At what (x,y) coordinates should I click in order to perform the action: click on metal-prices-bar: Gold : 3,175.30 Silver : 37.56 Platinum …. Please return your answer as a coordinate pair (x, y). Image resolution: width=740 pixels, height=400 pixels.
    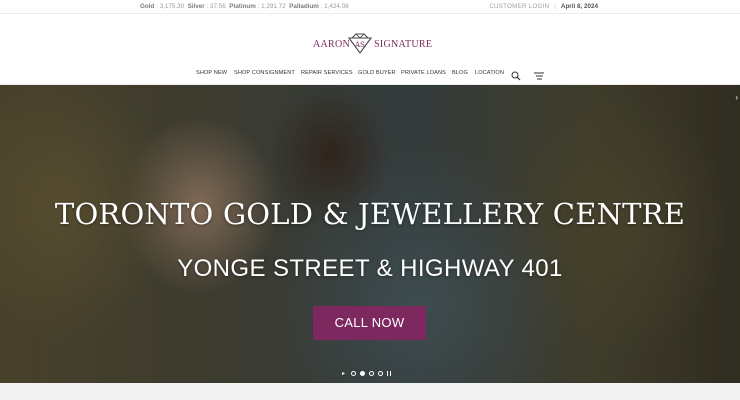
    Looking at the image, I should click on (370, 7).